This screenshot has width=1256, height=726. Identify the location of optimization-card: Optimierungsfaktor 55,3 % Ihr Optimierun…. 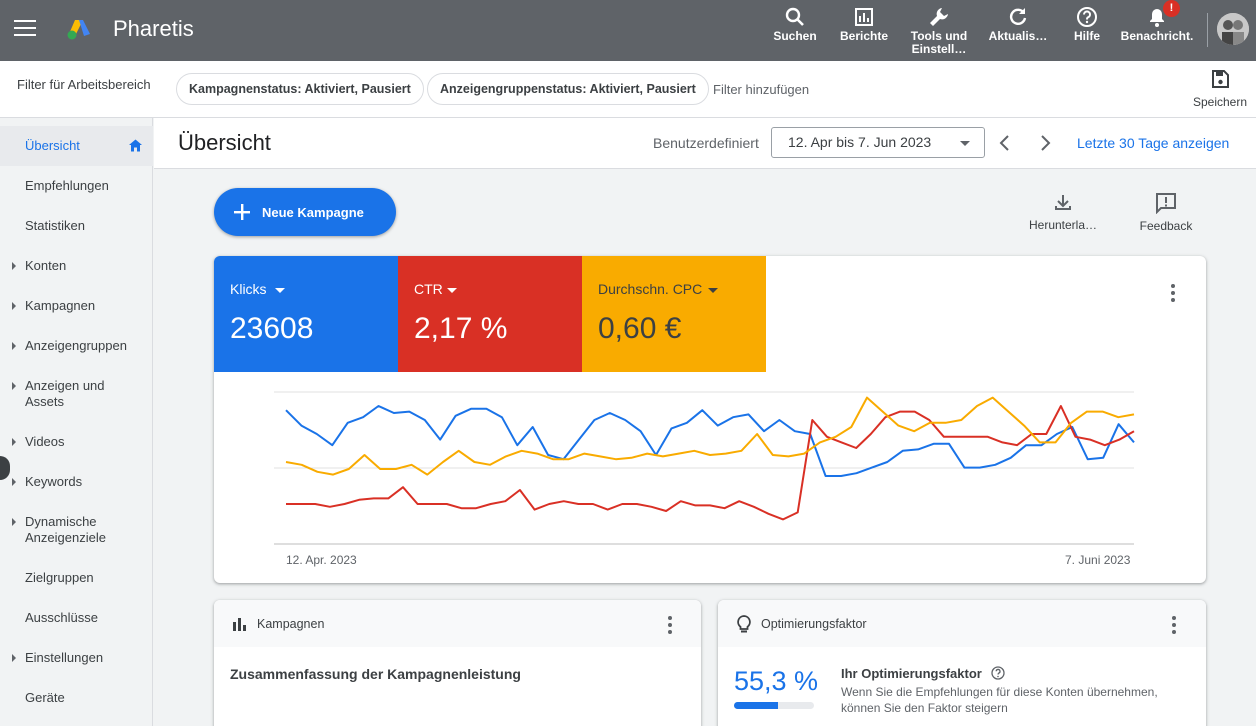
(962, 663).